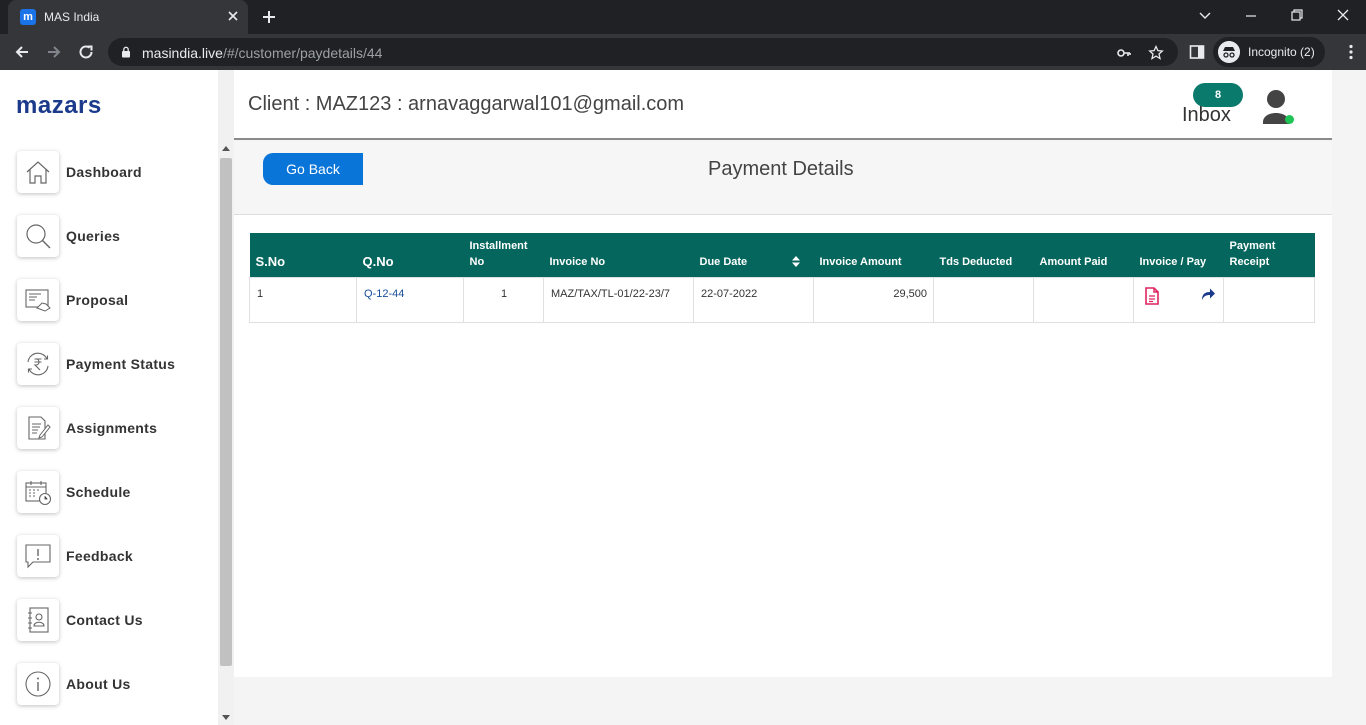 The image size is (1366, 725). I want to click on rupee-refresh-icon, so click(38, 364).